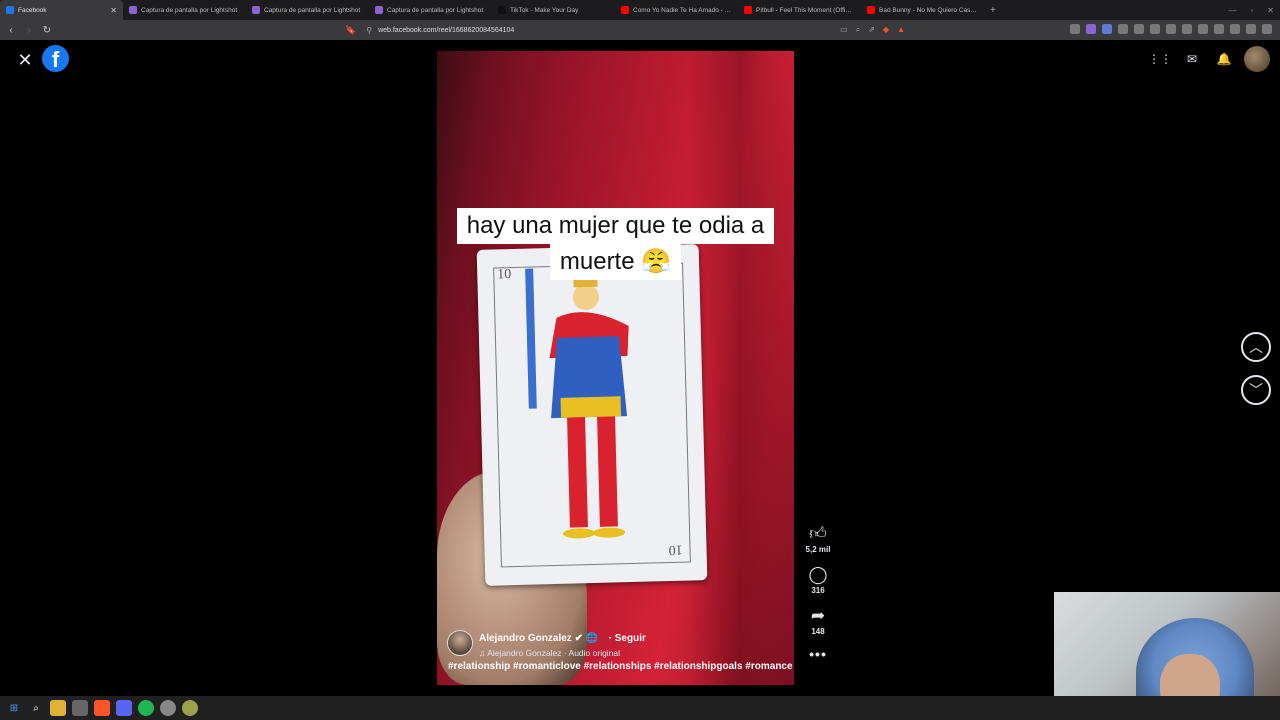 The image size is (1280, 720). Describe the element at coordinates (544, 10) in the screenshot. I see `tab-label: TikTok - Make Your Day` at that location.